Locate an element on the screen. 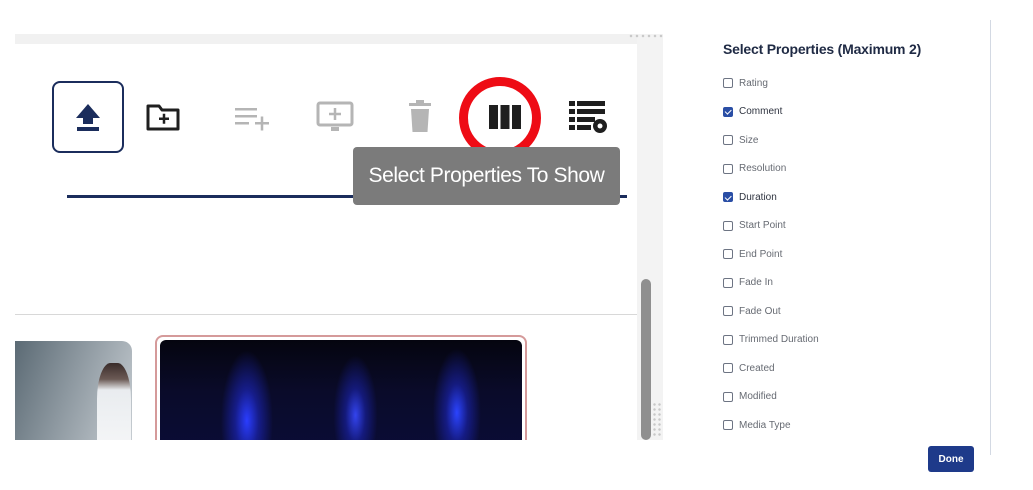  property-item: Size is located at coordinates (771, 140).